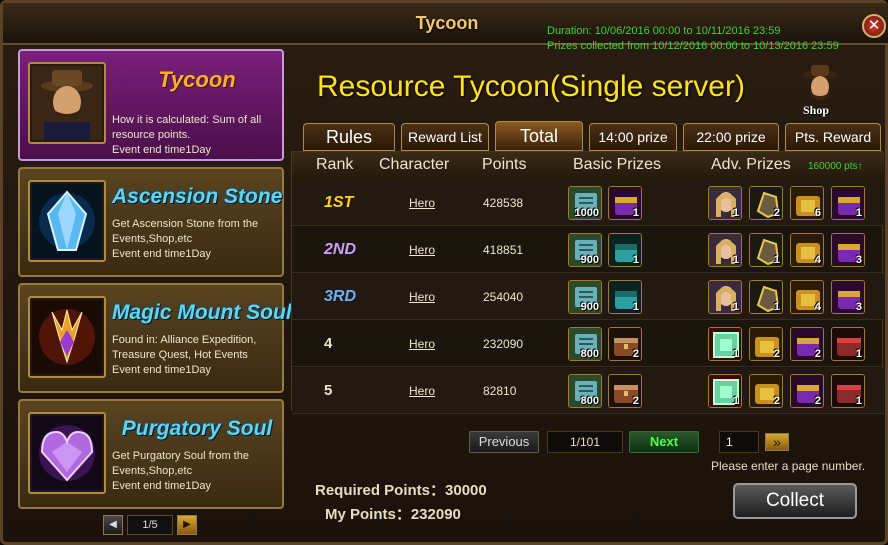 The height and width of the screenshot is (545, 888). I want to click on scroll-icon: 1000, so click(585, 203).